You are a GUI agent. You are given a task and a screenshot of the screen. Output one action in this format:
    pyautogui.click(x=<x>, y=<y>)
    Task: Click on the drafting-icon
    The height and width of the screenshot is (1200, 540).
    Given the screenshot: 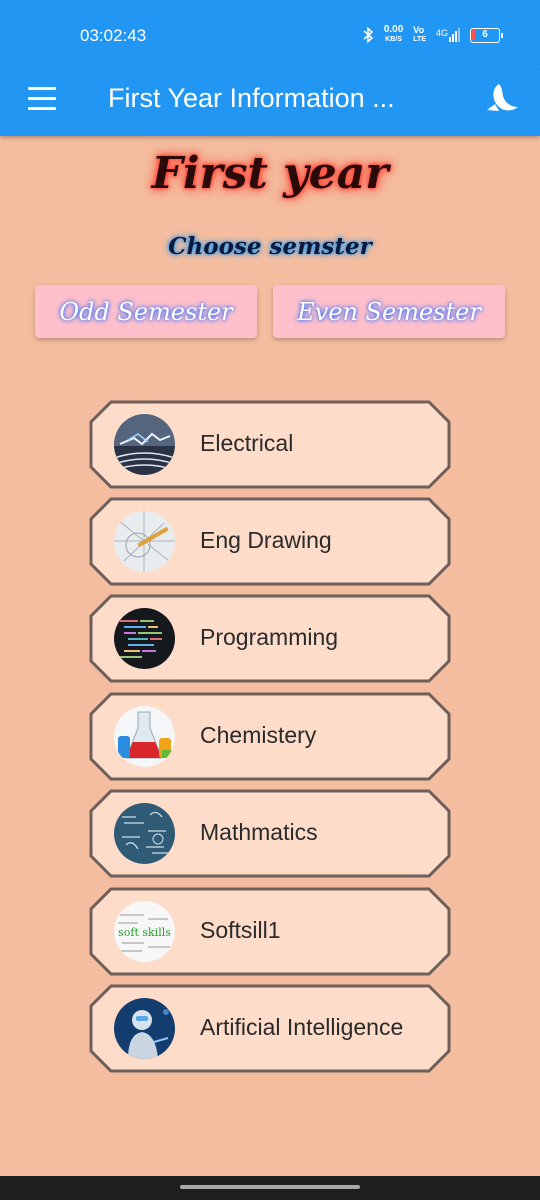 What is the action you would take?
    pyautogui.click(x=144, y=541)
    